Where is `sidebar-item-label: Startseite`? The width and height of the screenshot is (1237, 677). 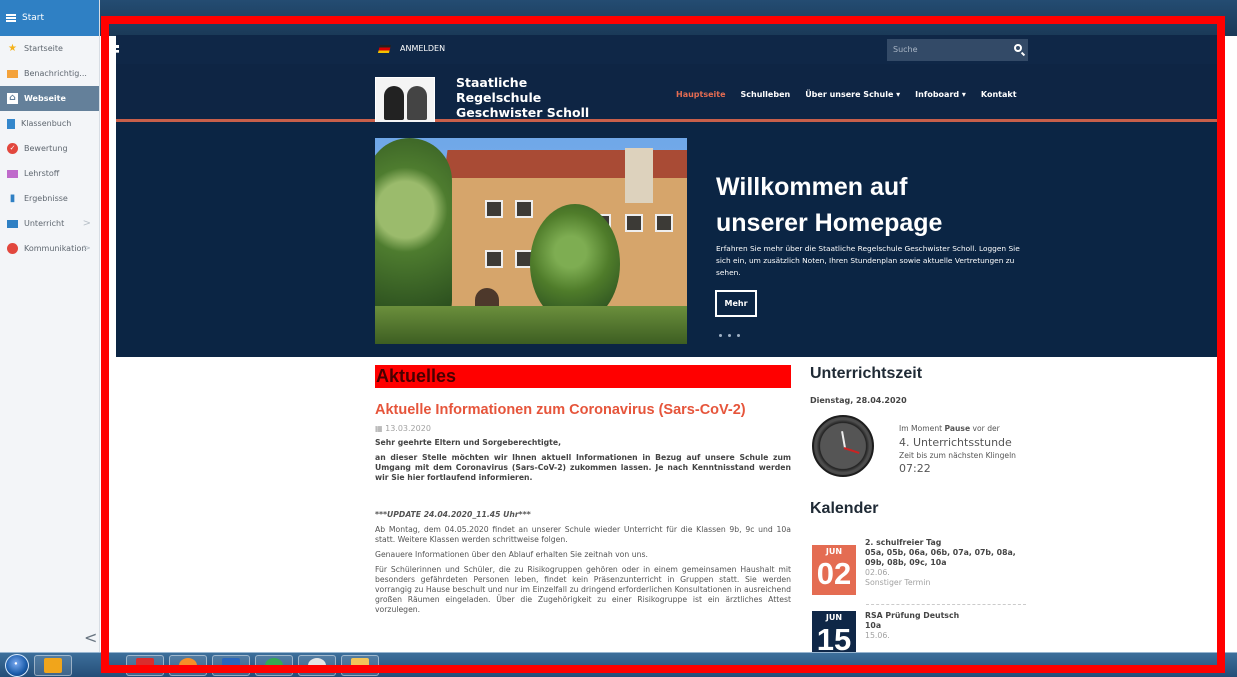
sidebar-item-label: Startseite is located at coordinates (43, 48).